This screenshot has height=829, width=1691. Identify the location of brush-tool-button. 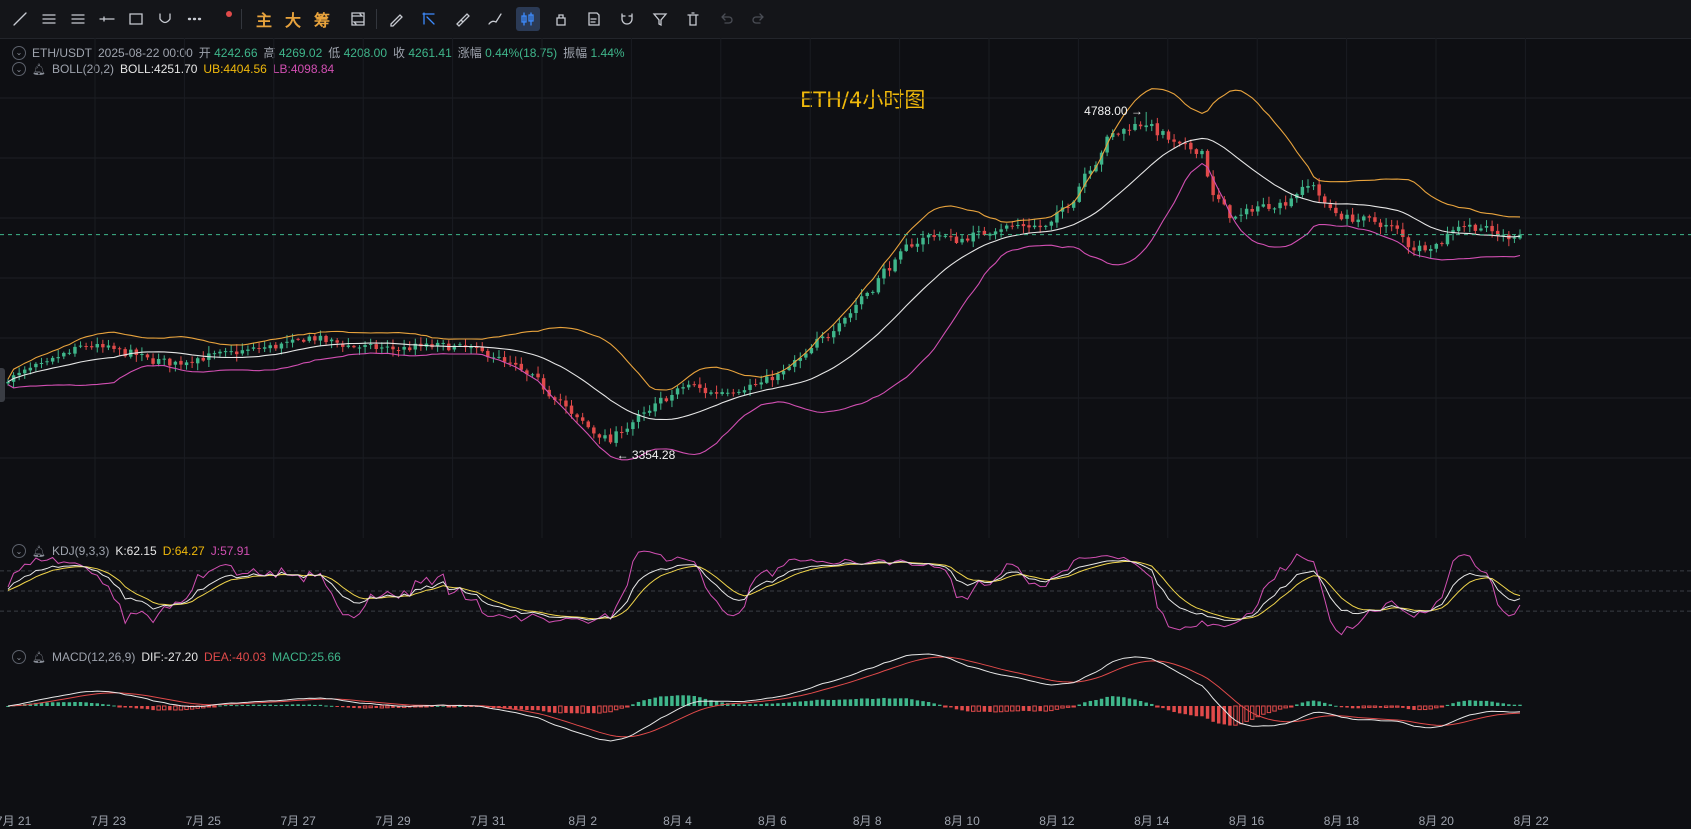
(495, 19).